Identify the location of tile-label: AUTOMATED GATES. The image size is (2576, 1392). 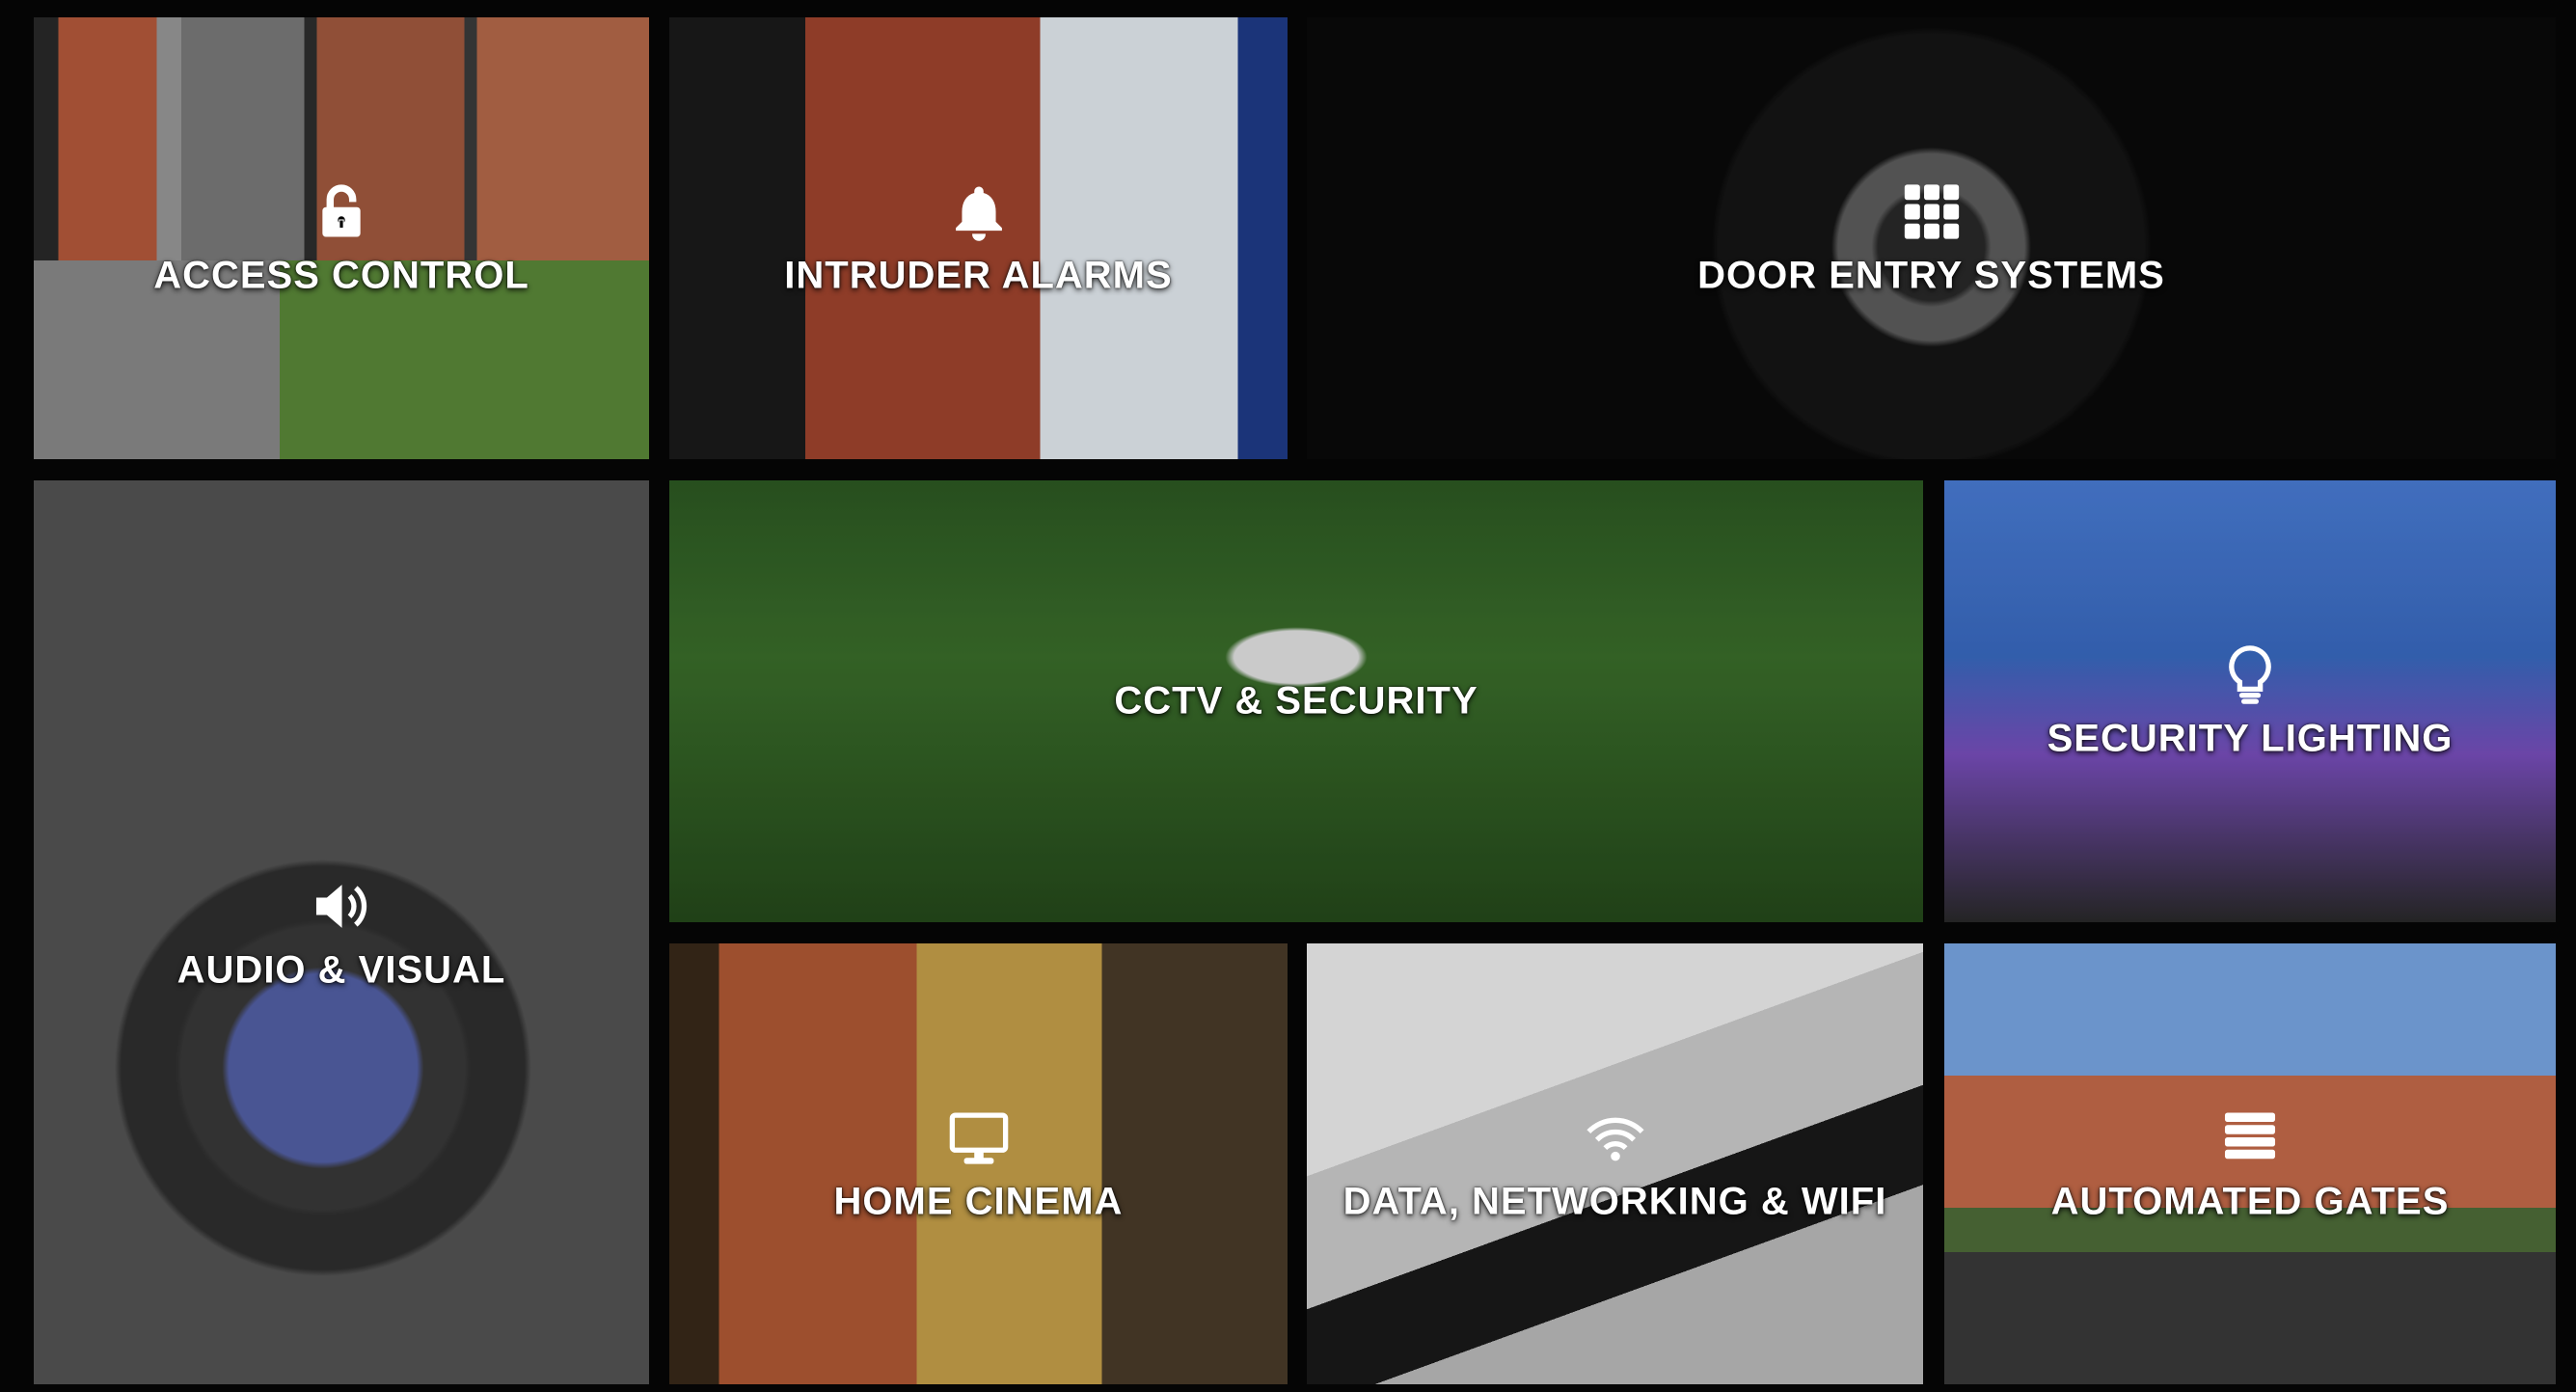
(2250, 1201).